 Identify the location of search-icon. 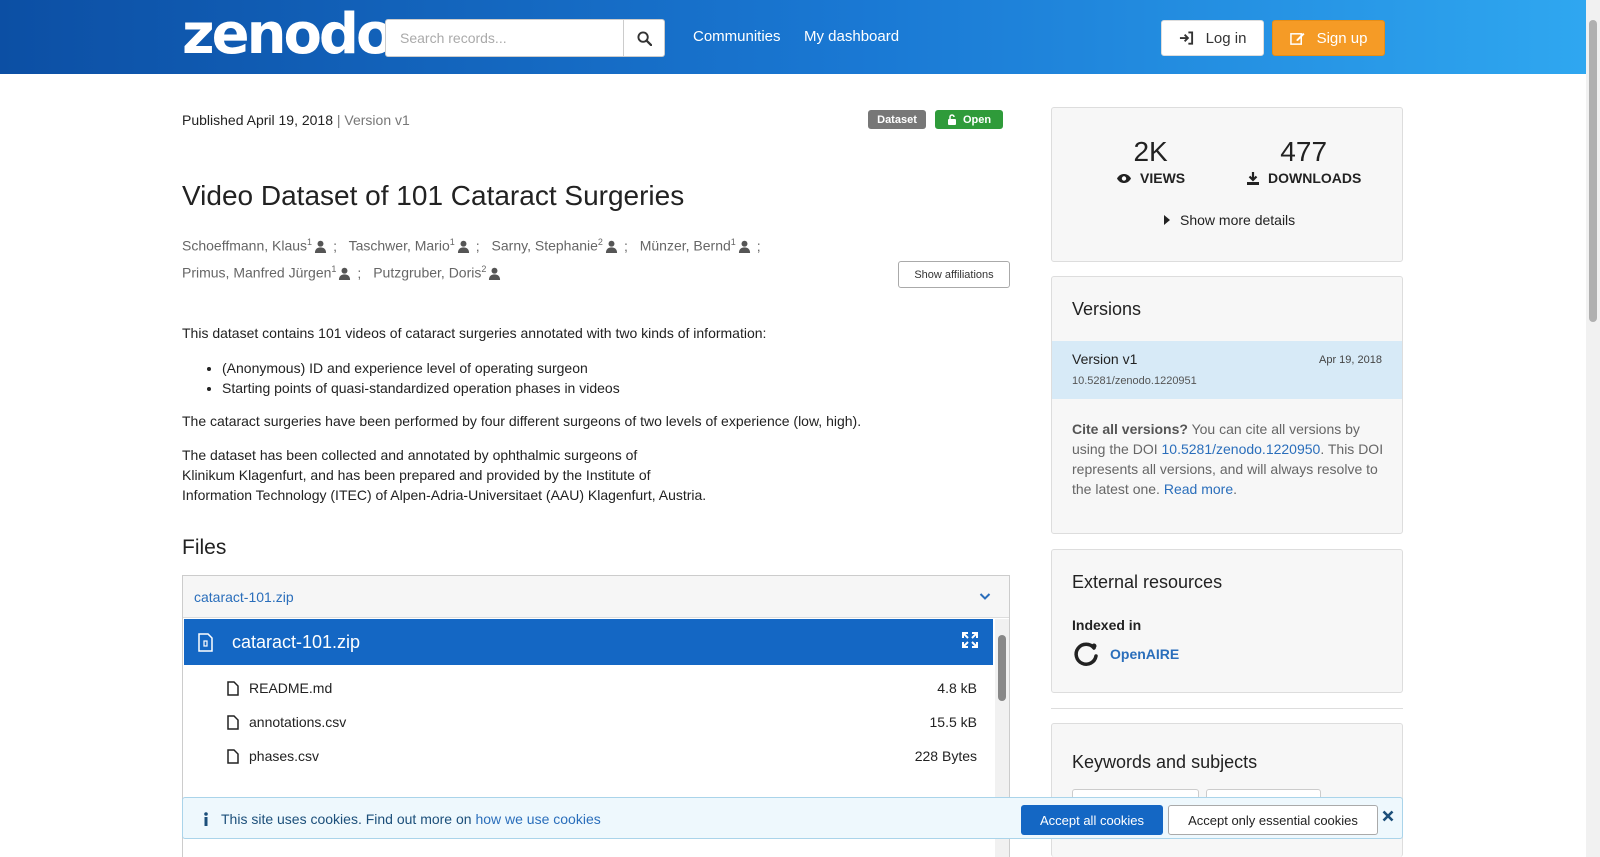
(644, 38).